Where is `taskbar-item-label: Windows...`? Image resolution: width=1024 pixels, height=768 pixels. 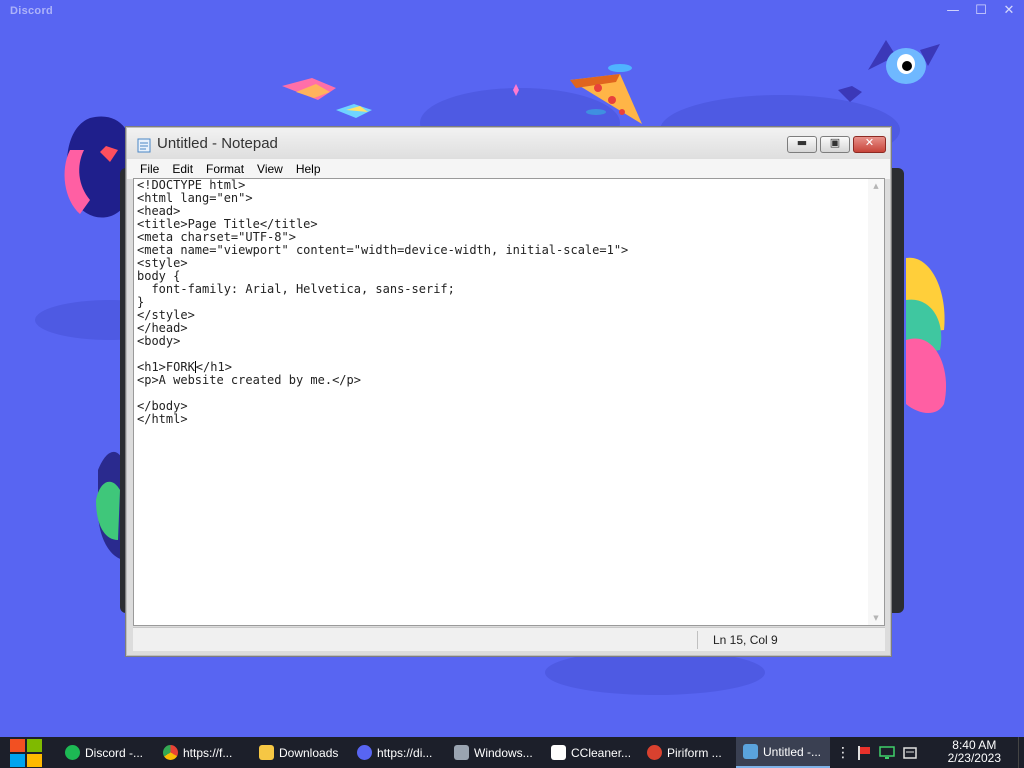 taskbar-item-label: Windows... is located at coordinates (503, 752).